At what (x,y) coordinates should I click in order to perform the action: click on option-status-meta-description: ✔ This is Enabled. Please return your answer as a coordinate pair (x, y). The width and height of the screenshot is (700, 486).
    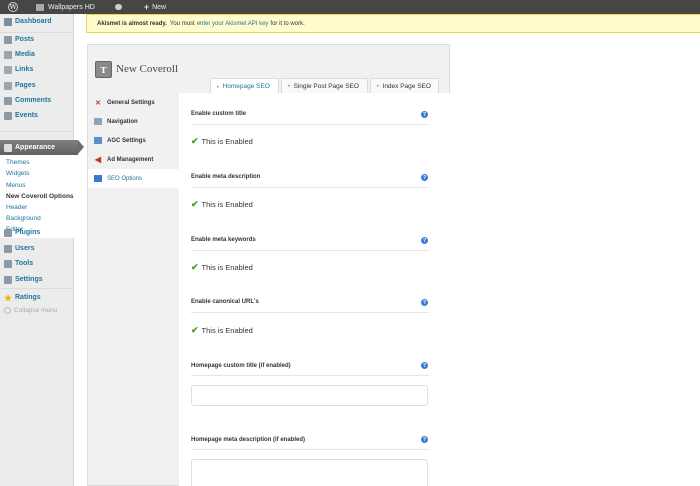
    Looking at the image, I should click on (222, 204).